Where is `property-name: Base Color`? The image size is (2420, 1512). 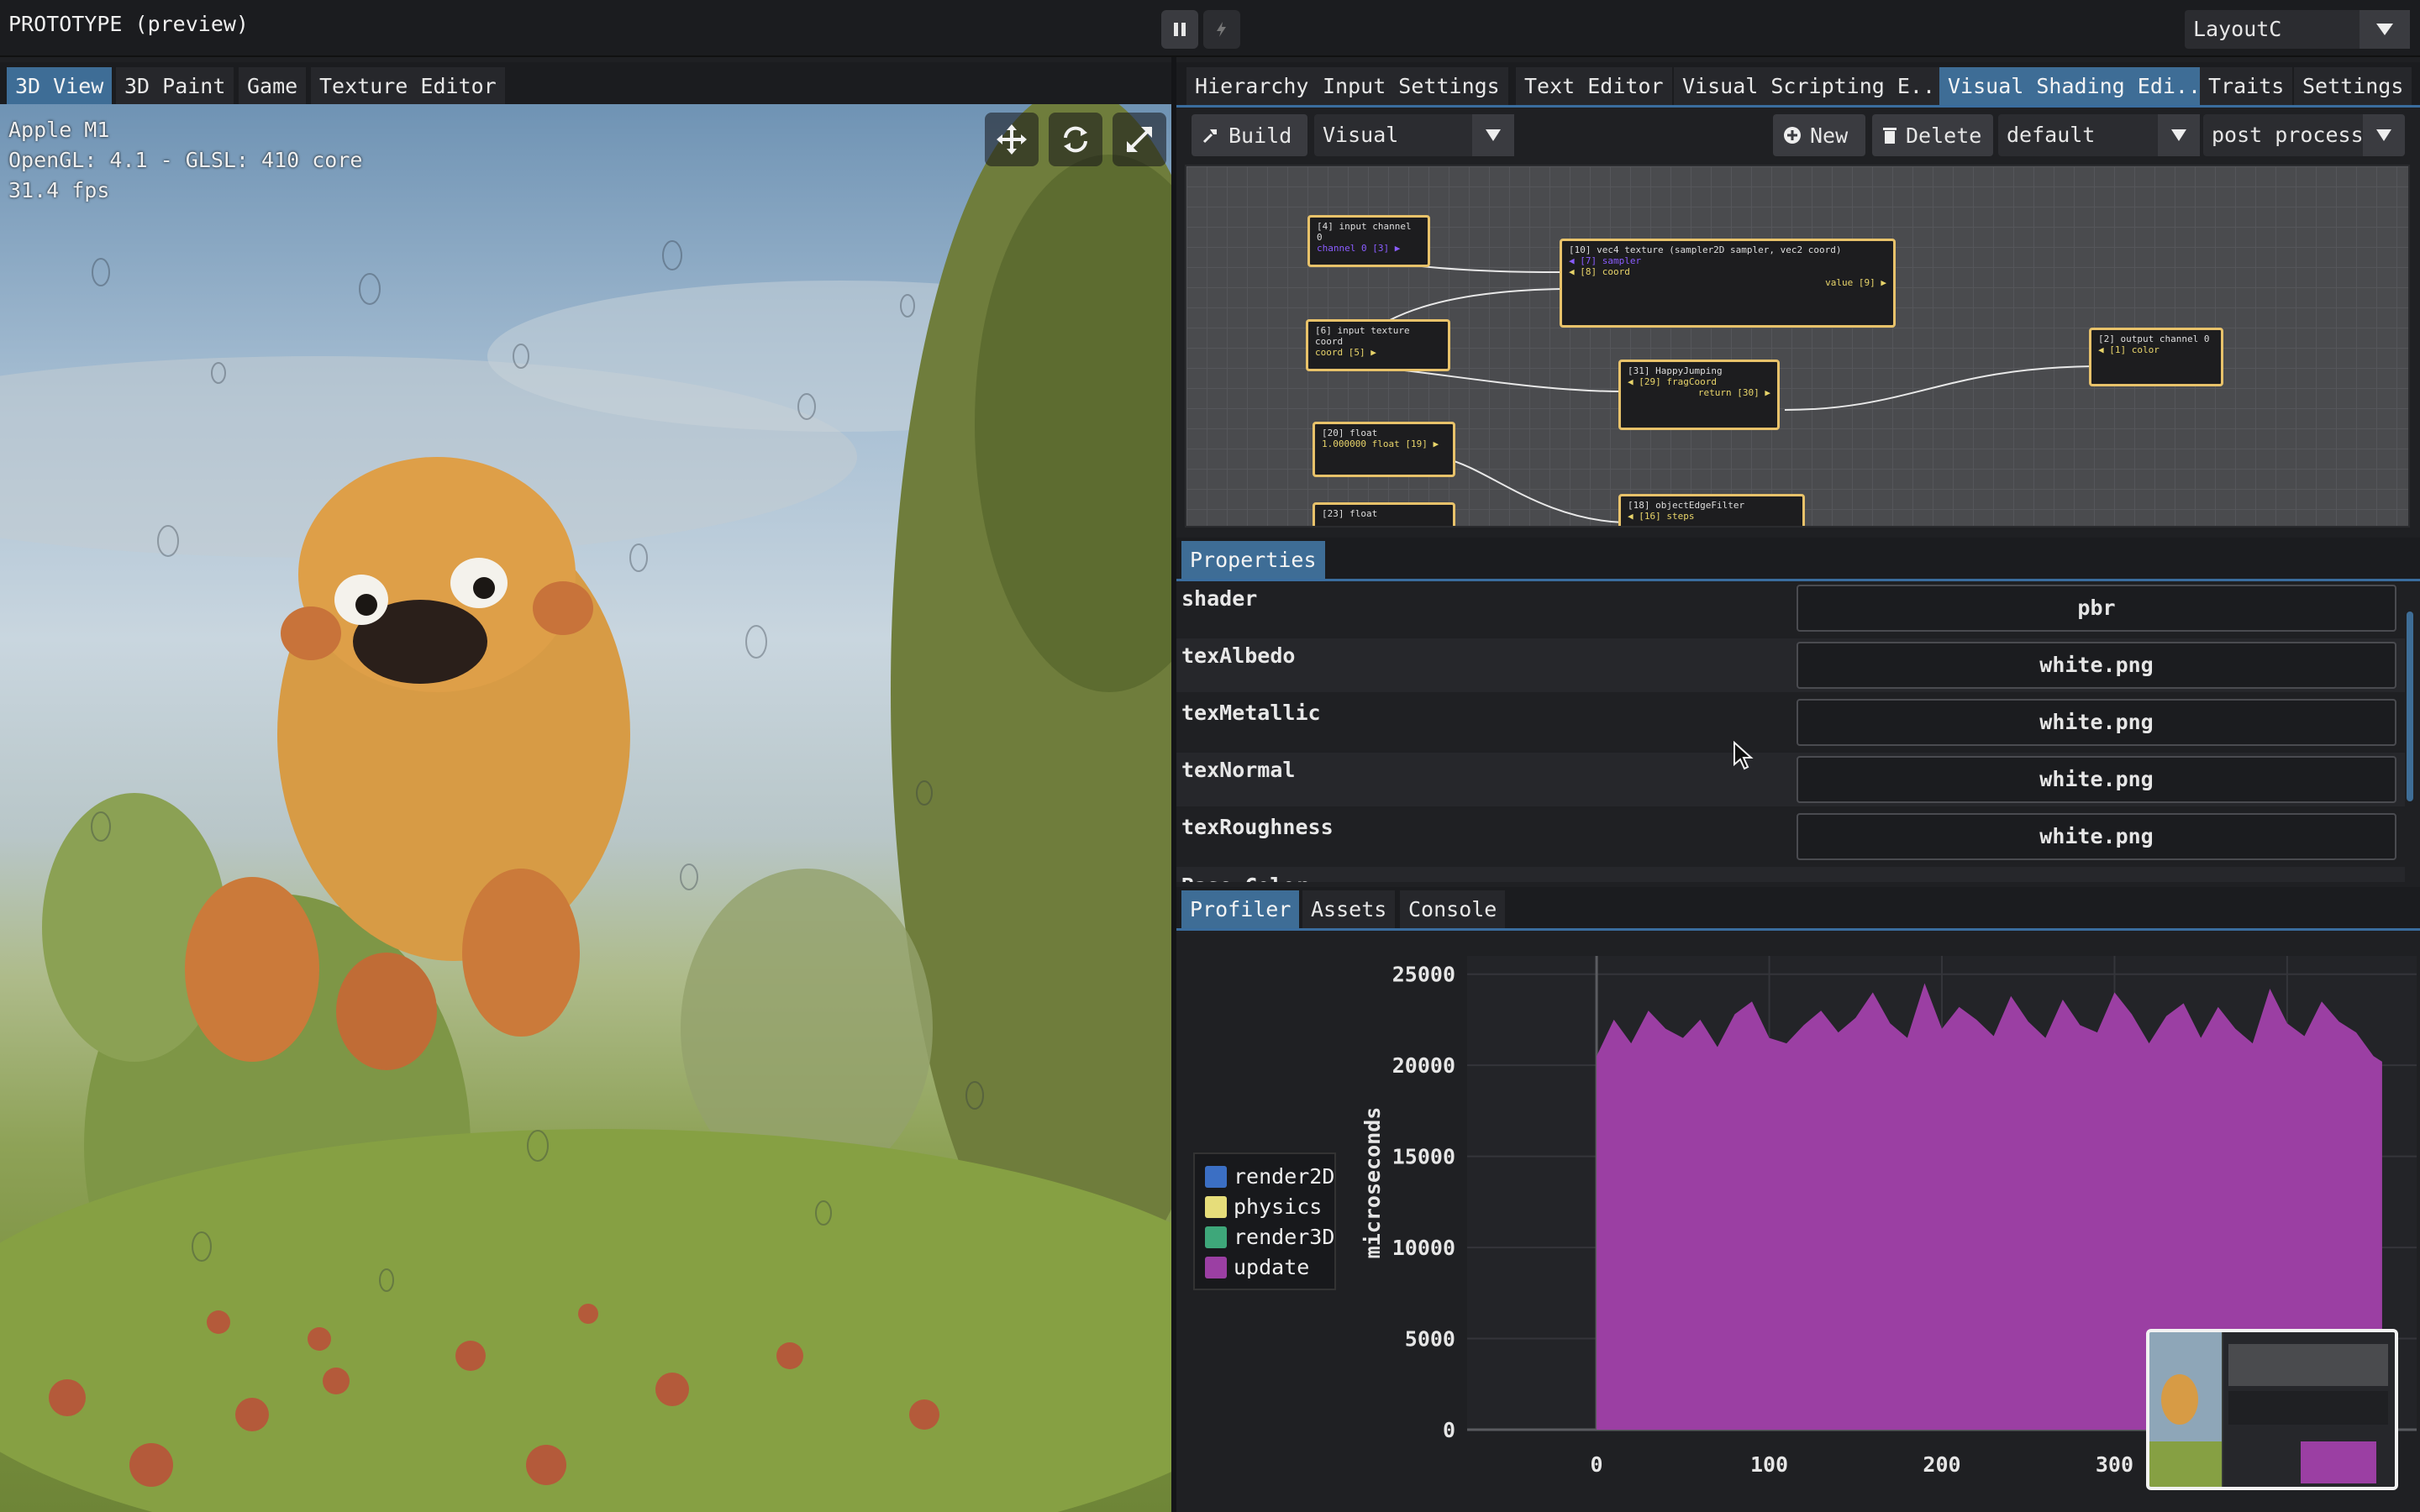
property-name: Base Color is located at coordinates (1244, 878).